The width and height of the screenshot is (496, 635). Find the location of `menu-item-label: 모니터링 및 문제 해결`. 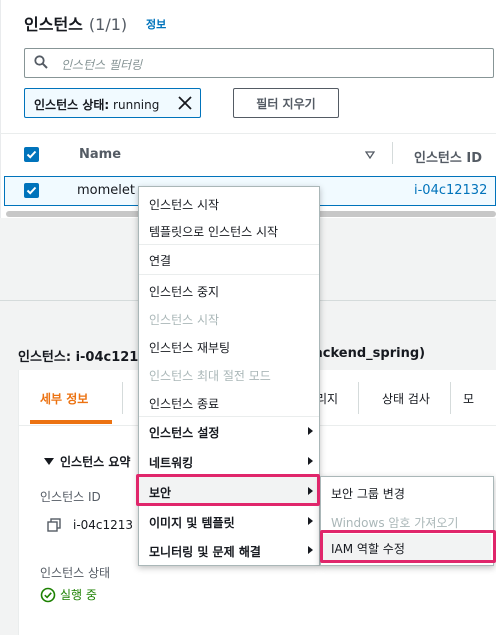

menu-item-label: 모니터링 및 문제 해결 is located at coordinates (205, 552).